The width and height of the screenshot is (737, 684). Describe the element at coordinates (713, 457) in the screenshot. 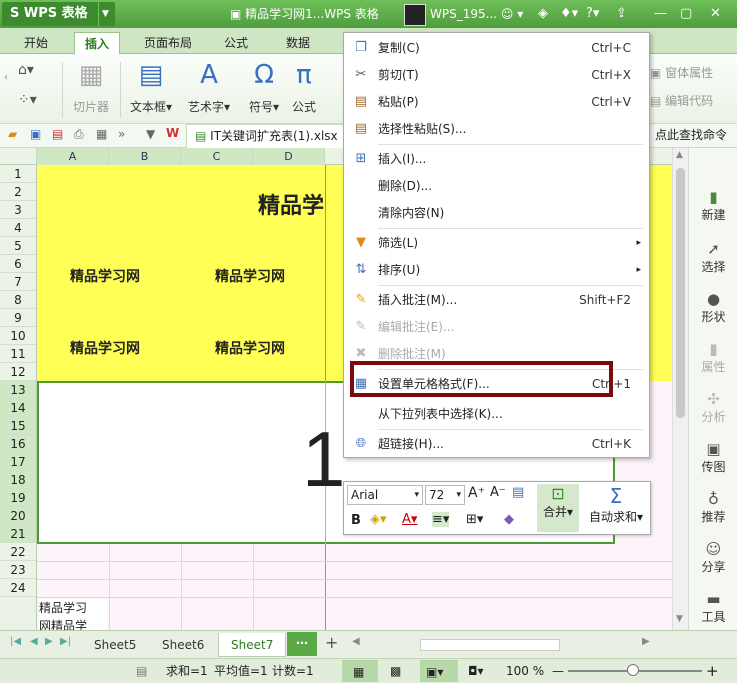

I see `upload-image-button: ▣ 传图` at that location.